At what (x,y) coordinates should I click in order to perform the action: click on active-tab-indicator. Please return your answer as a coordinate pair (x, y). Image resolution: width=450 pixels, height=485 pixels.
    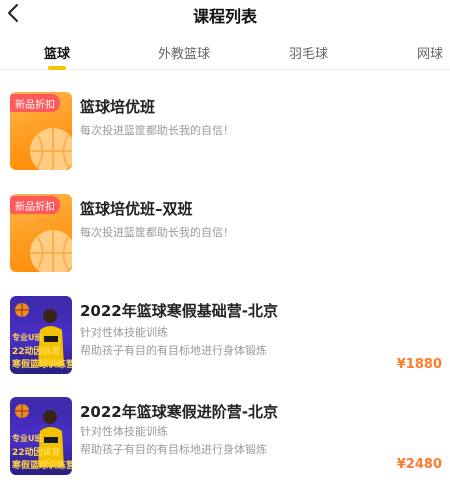
    Looking at the image, I should click on (57, 68).